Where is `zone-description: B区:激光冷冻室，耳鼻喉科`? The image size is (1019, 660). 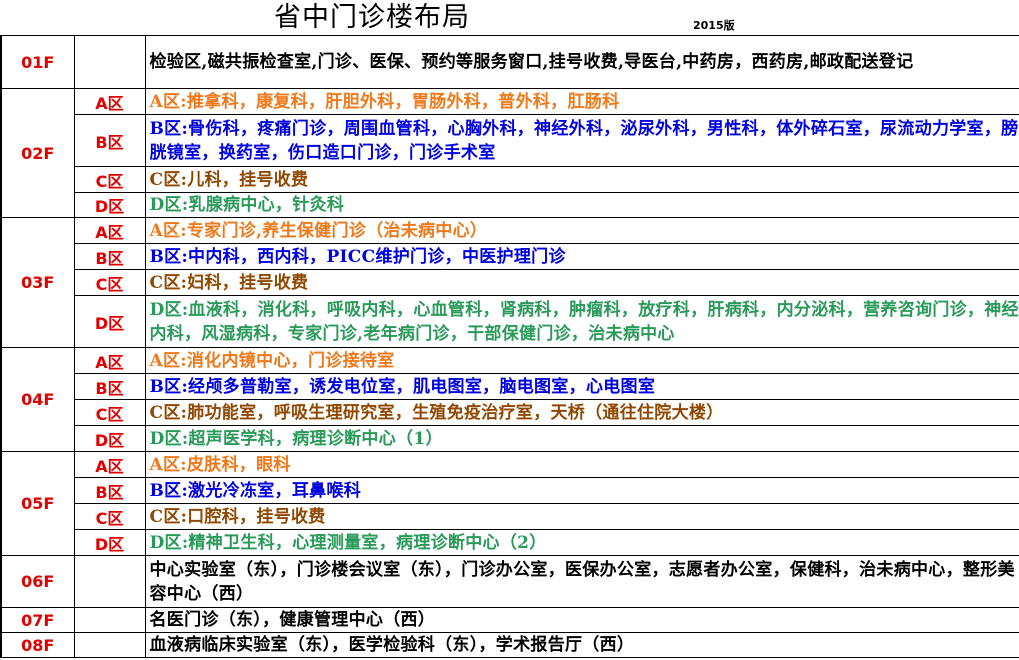
zone-description: B区:激光冷冻室，耳鼻喉科 is located at coordinates (581, 490).